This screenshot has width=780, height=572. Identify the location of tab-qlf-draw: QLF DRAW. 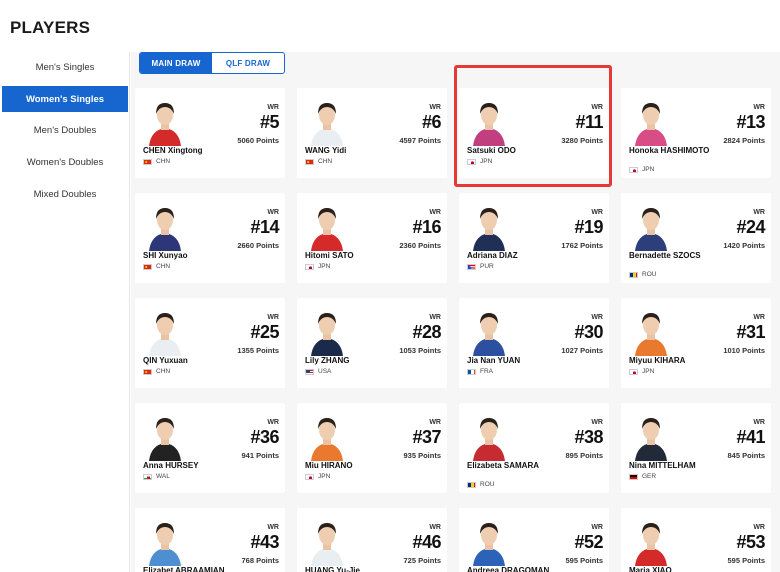
(248, 63).